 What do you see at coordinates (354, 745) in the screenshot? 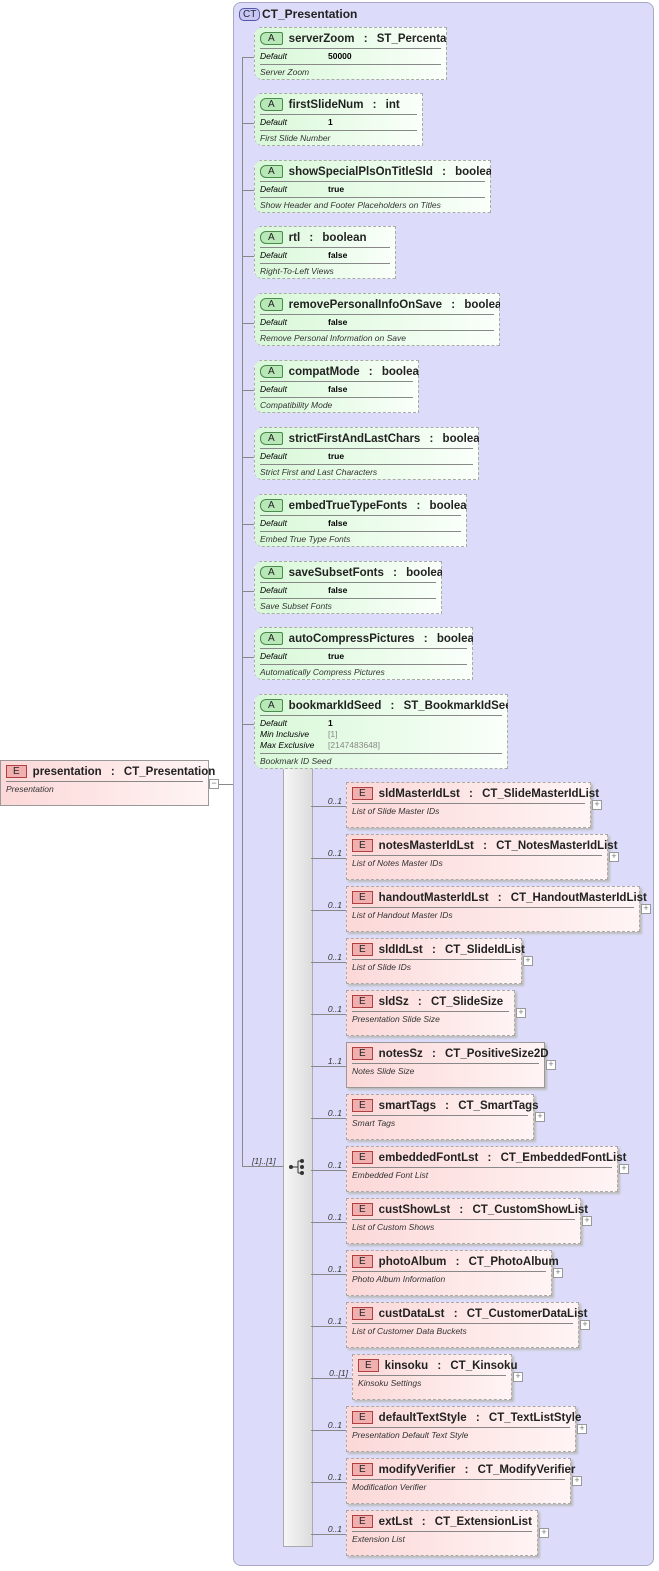
I see `prop-value: [2147483648]` at bounding box center [354, 745].